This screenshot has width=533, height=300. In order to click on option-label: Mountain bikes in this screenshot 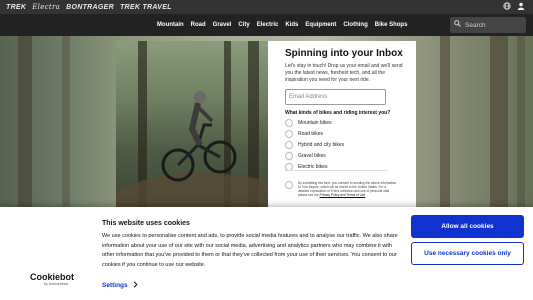, I will do `click(315, 123)`.